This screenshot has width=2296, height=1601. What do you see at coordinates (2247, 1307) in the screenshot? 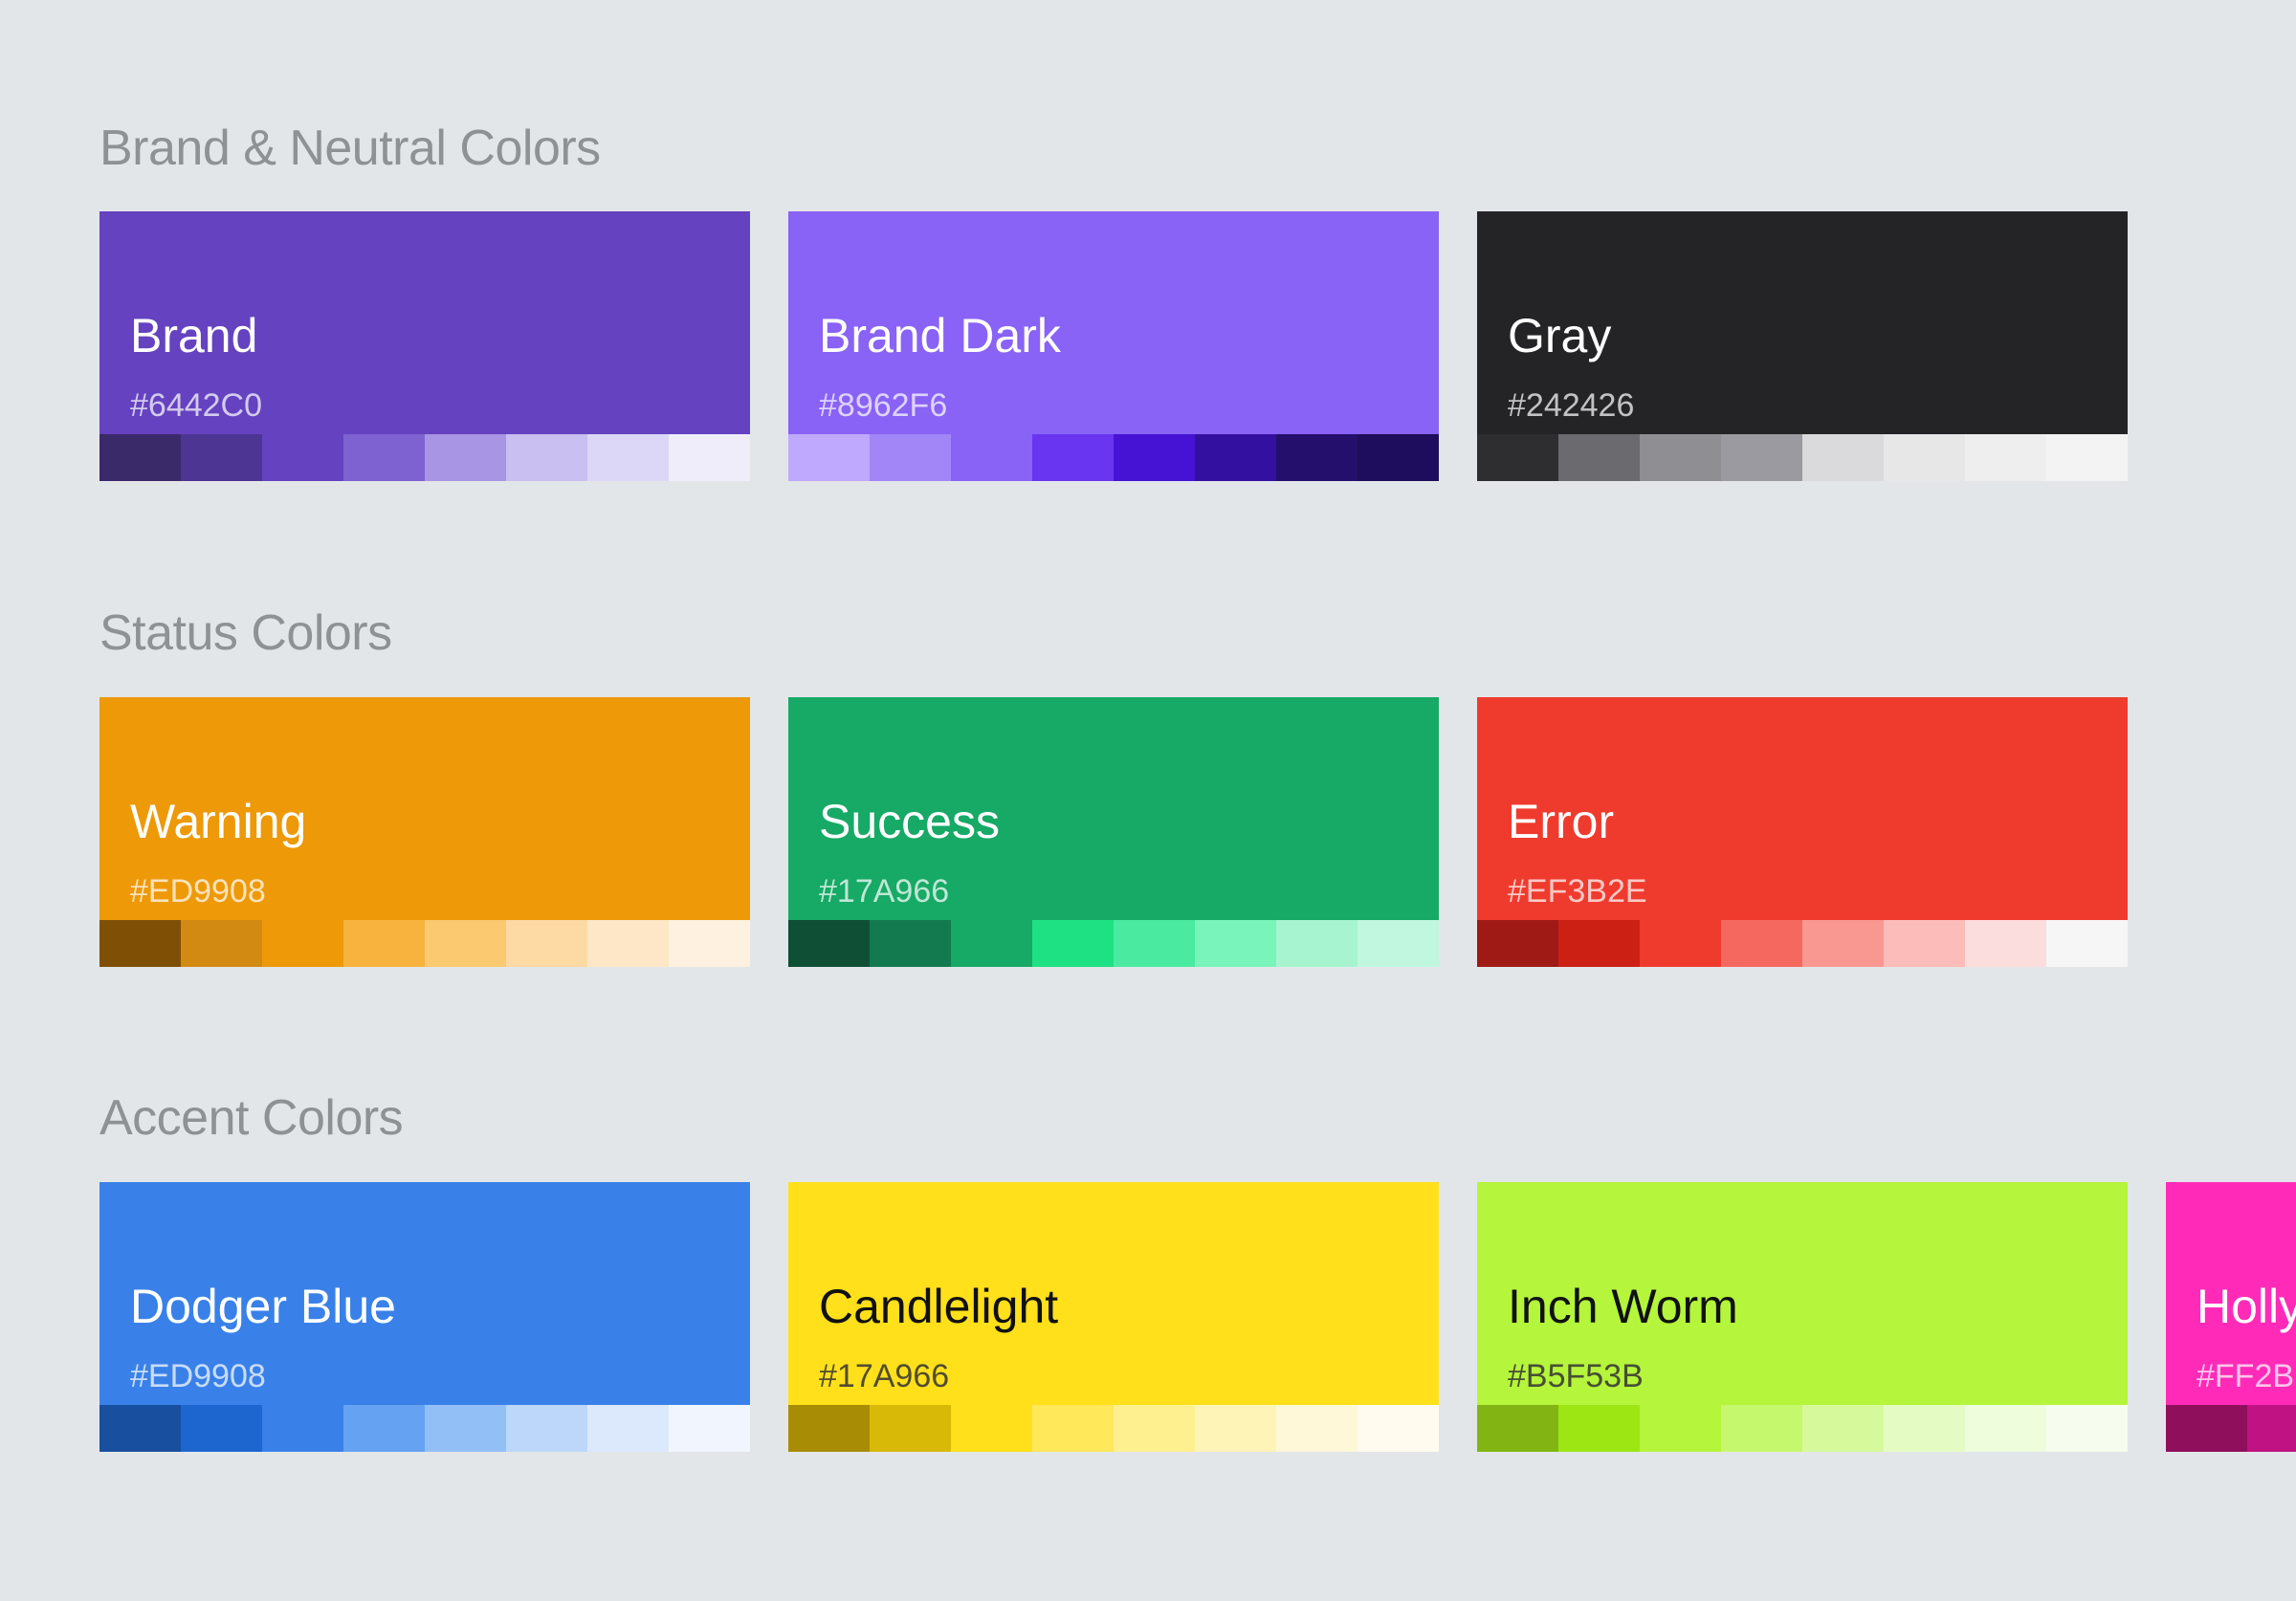
I see `color-name: Holly` at bounding box center [2247, 1307].